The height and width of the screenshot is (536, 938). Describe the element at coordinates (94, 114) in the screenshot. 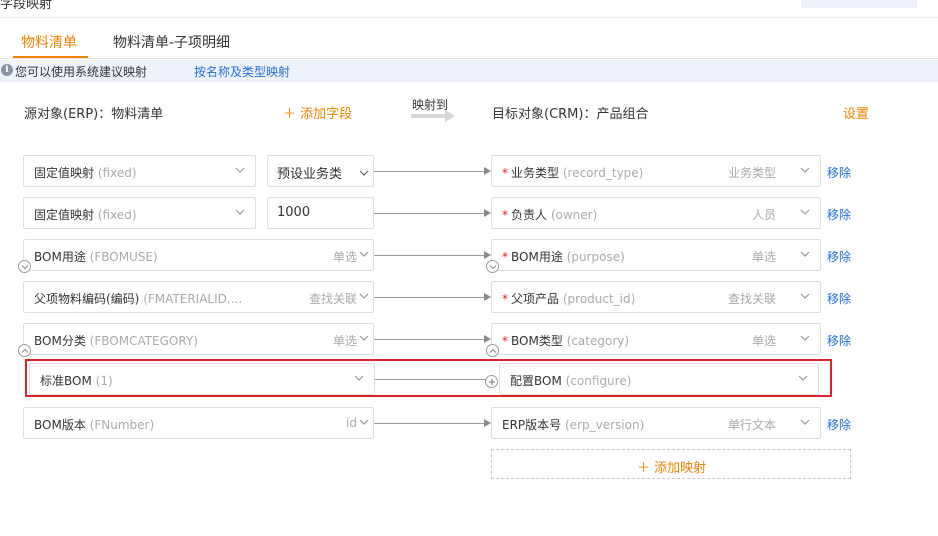

I see `source-object-label: 源对象(ERP)：物料清单` at that location.